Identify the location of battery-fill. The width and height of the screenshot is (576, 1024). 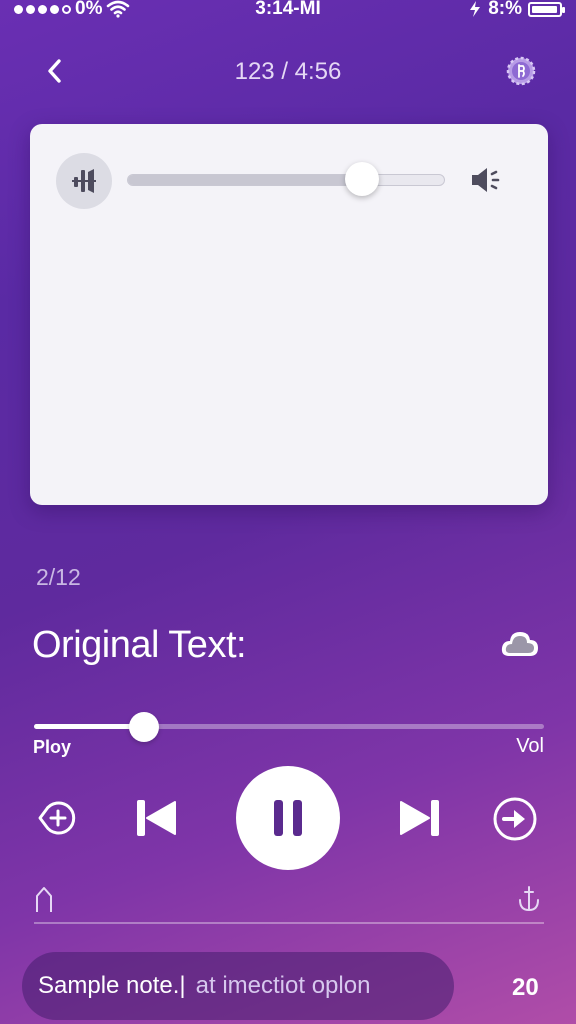
(544, 9).